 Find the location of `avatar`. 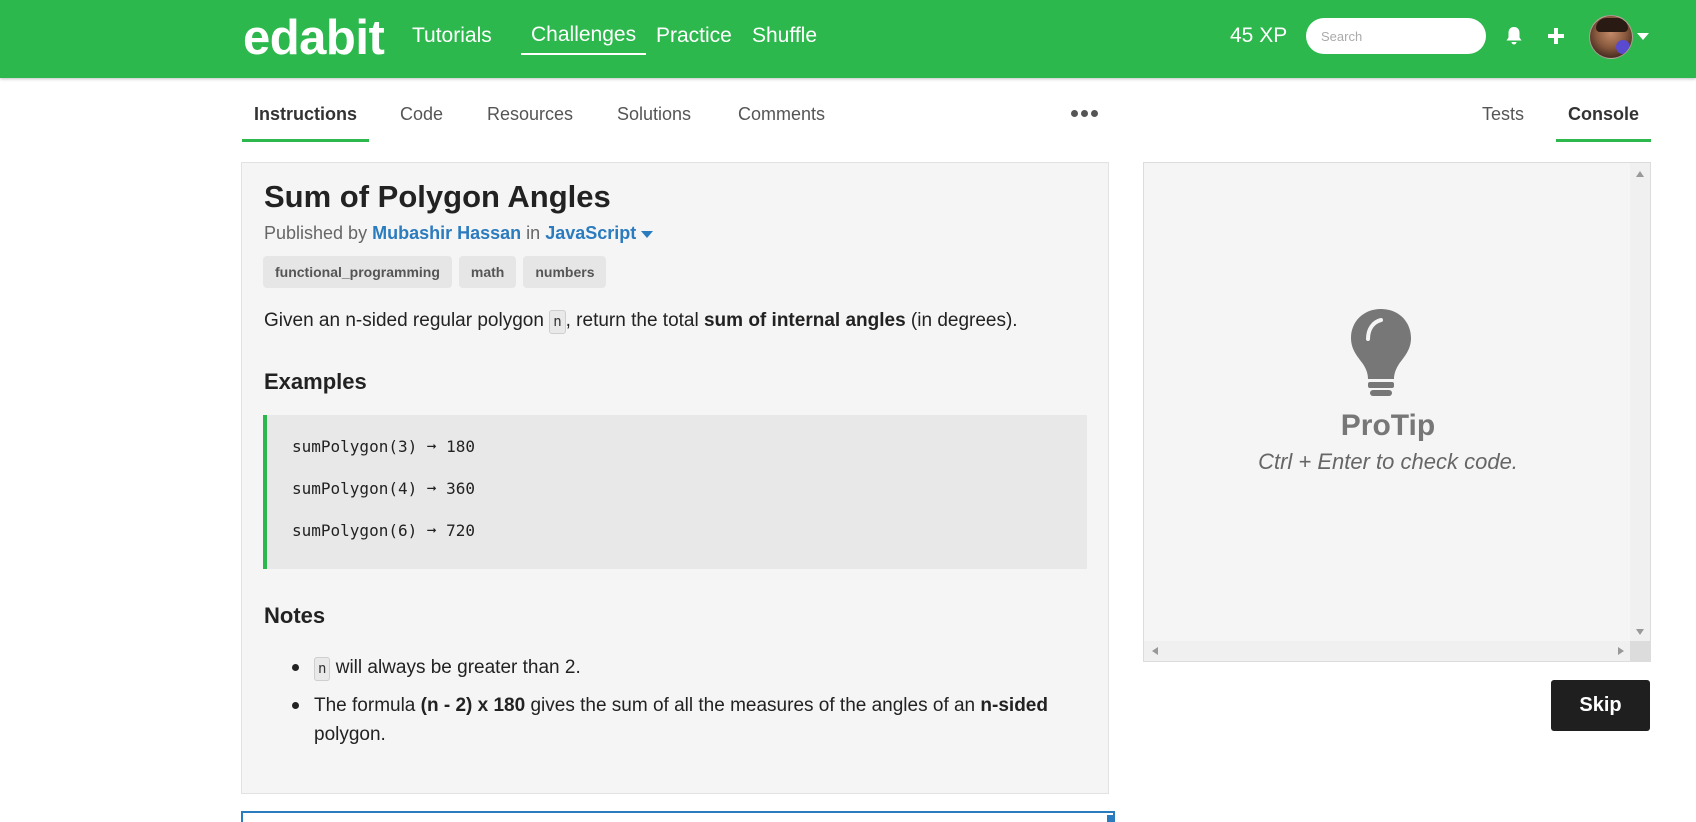

avatar is located at coordinates (1611, 37).